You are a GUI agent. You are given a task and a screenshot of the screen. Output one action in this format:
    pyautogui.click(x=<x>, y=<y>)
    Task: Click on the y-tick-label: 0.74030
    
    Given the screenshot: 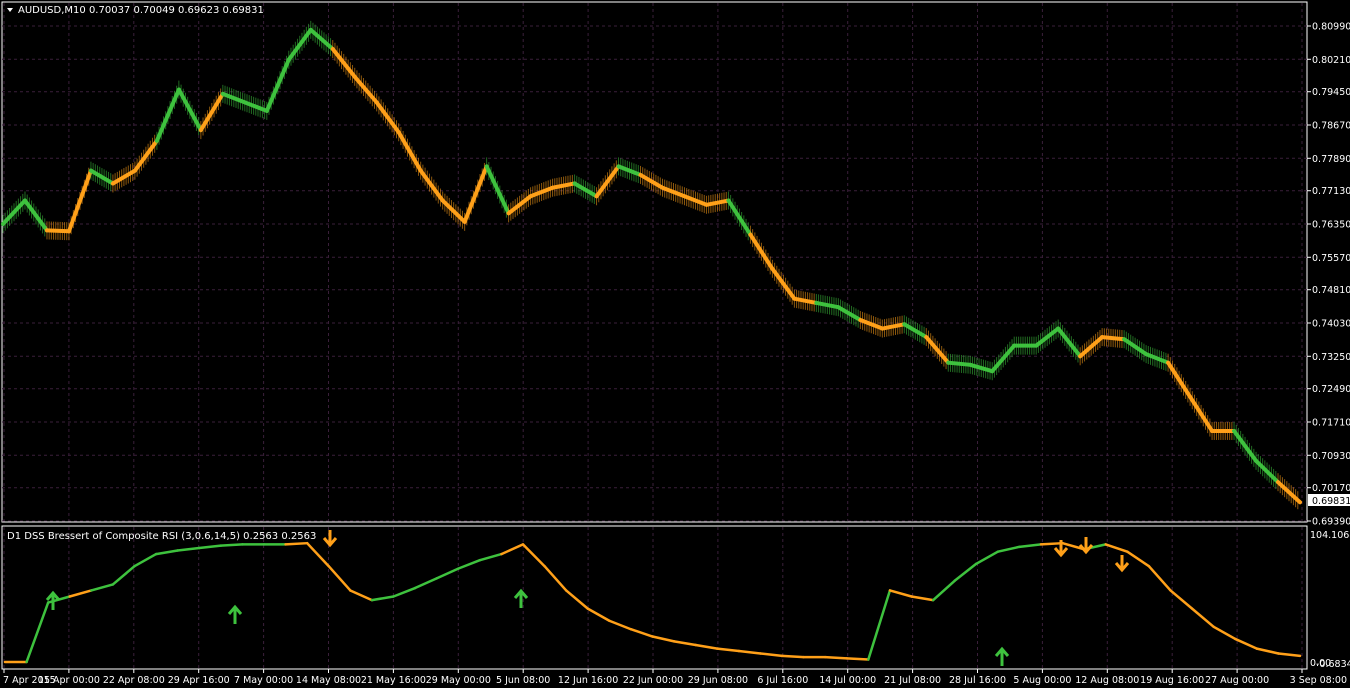 What is the action you would take?
    pyautogui.click(x=1331, y=324)
    